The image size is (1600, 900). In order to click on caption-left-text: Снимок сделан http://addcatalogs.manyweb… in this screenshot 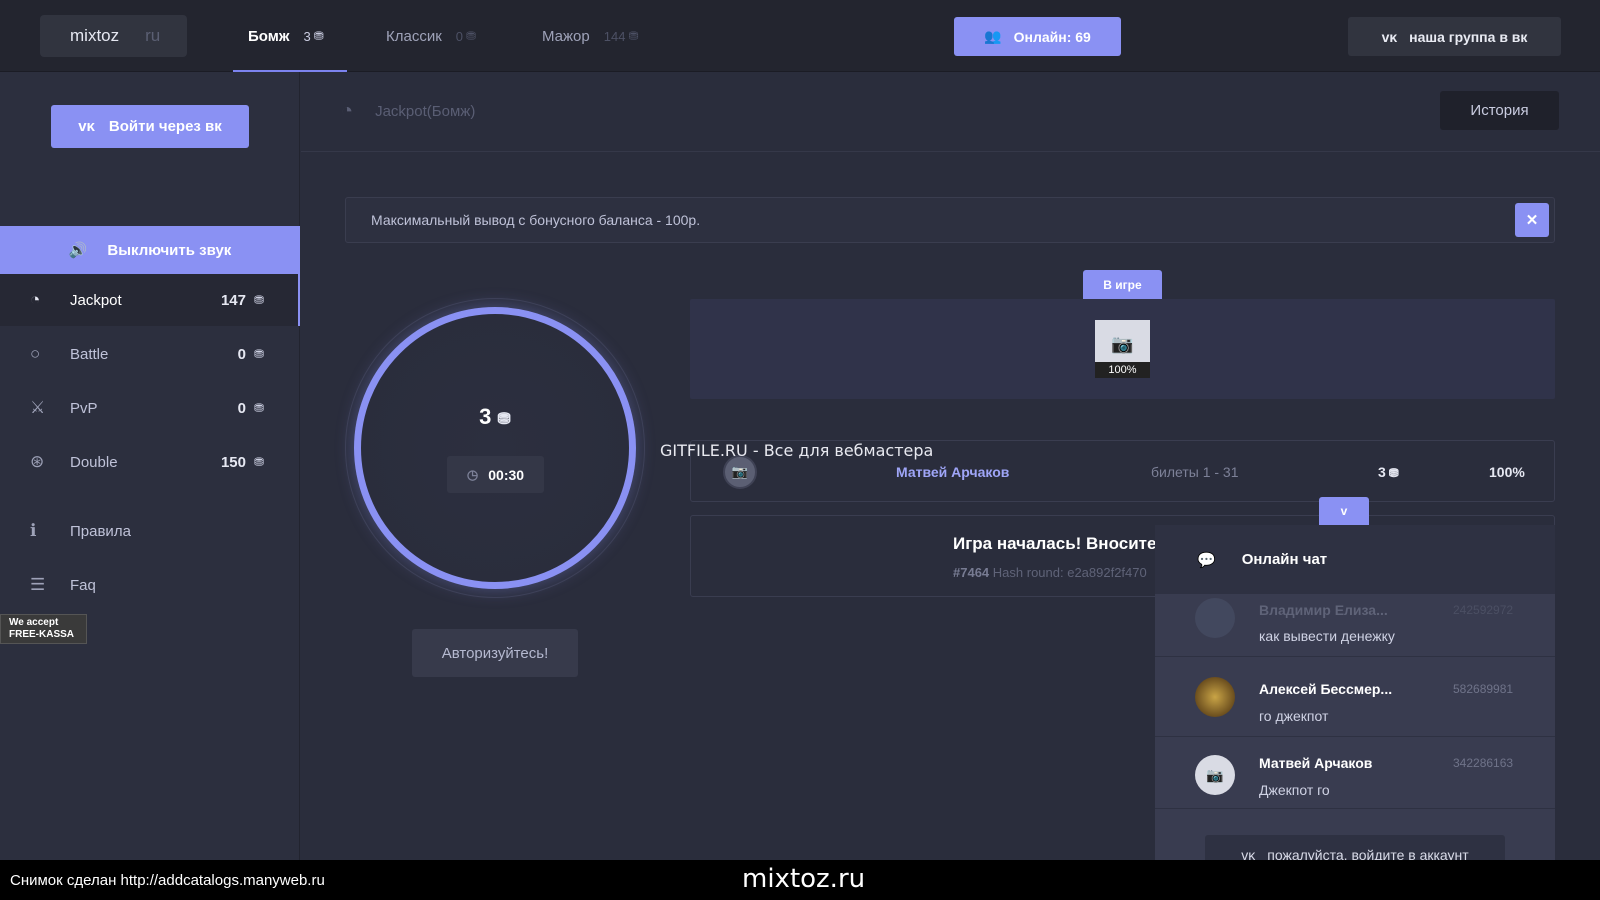, I will do `click(167, 880)`.